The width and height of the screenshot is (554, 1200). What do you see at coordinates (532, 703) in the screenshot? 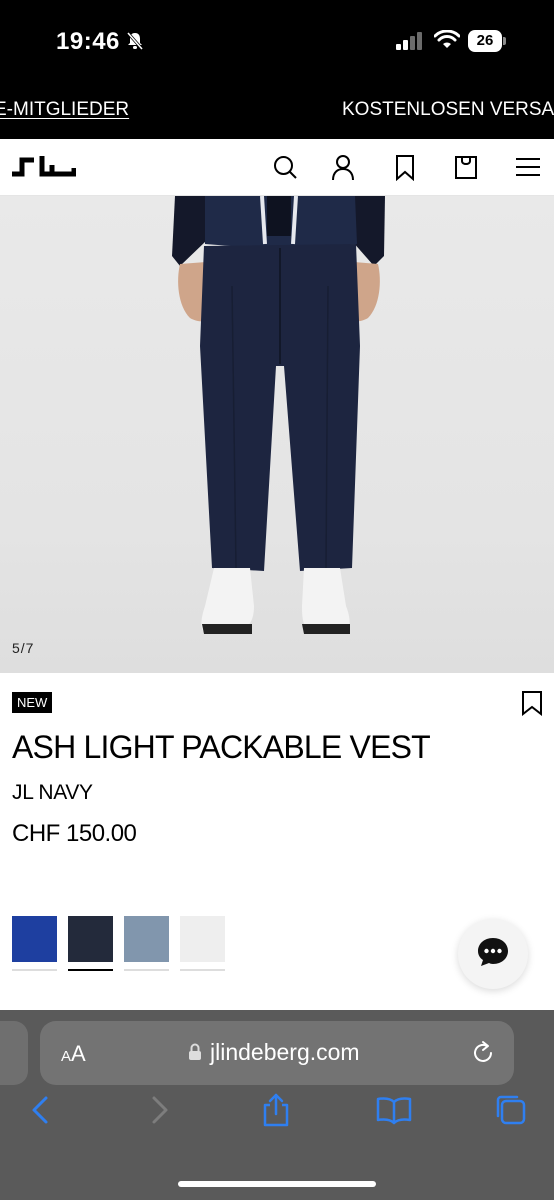
I see `add-to-wishlist-icon` at bounding box center [532, 703].